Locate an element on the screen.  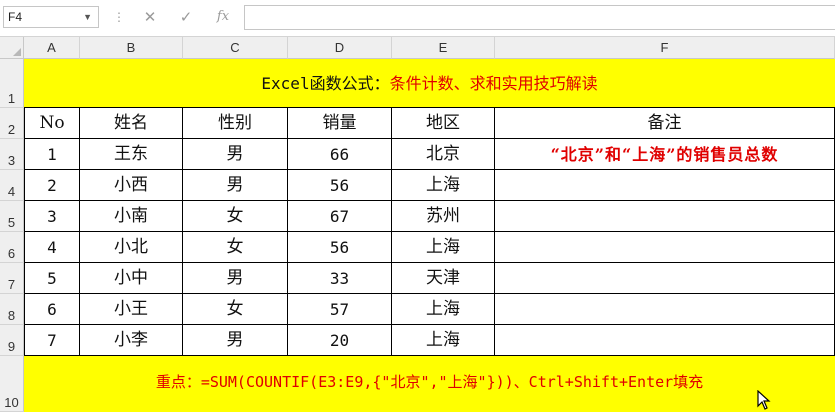
header-cell-name: 姓名 is located at coordinates (131, 123).